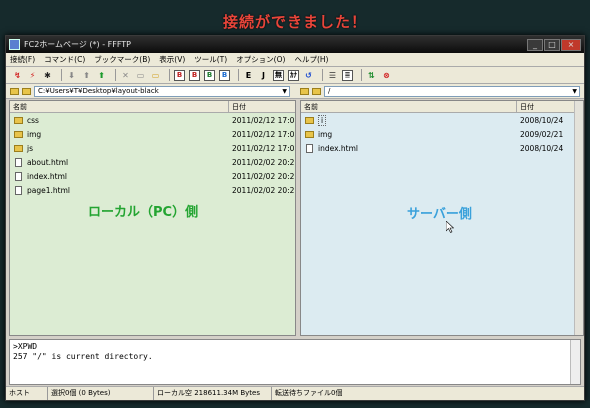 The height and width of the screenshot is (408, 590). Describe the element at coordinates (152, 148) in the screenshot. I see `list-item: js 2011/02/12 17:0` at that location.